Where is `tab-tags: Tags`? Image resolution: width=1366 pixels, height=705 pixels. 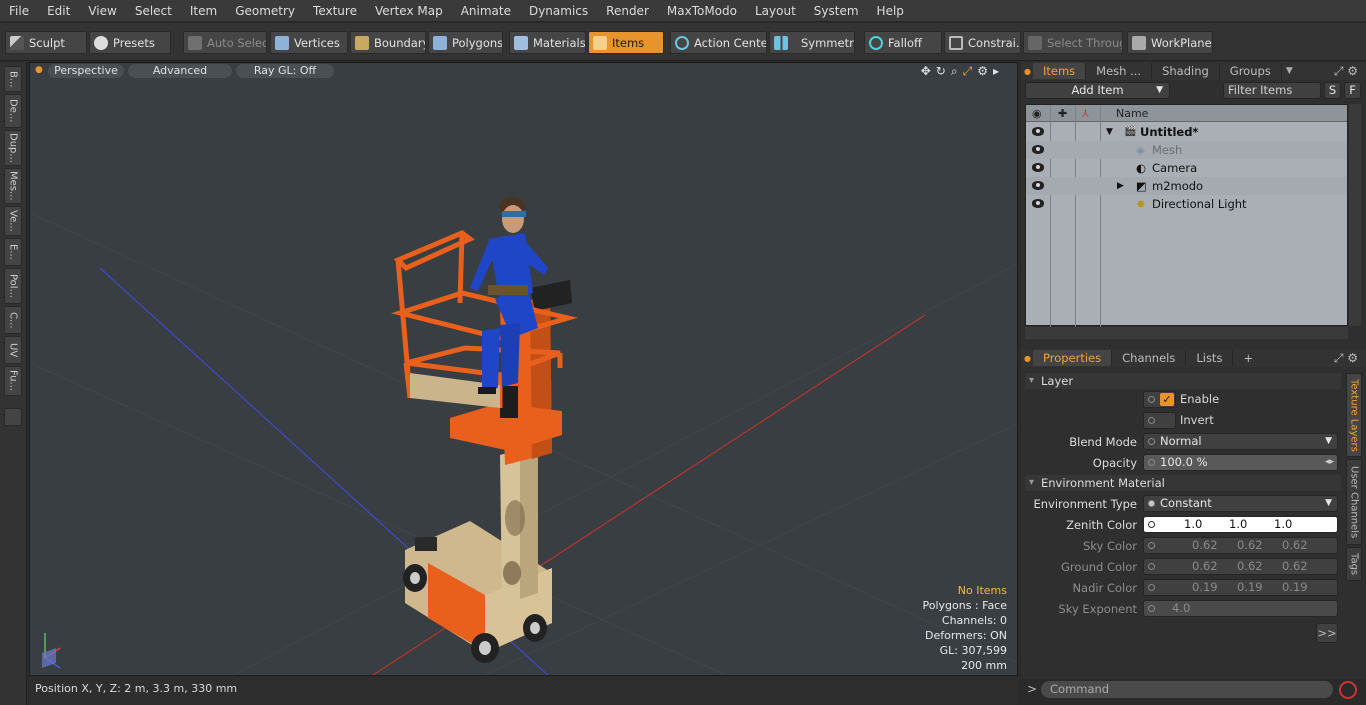
tab-tags: Tags is located at coordinates (1354, 564).